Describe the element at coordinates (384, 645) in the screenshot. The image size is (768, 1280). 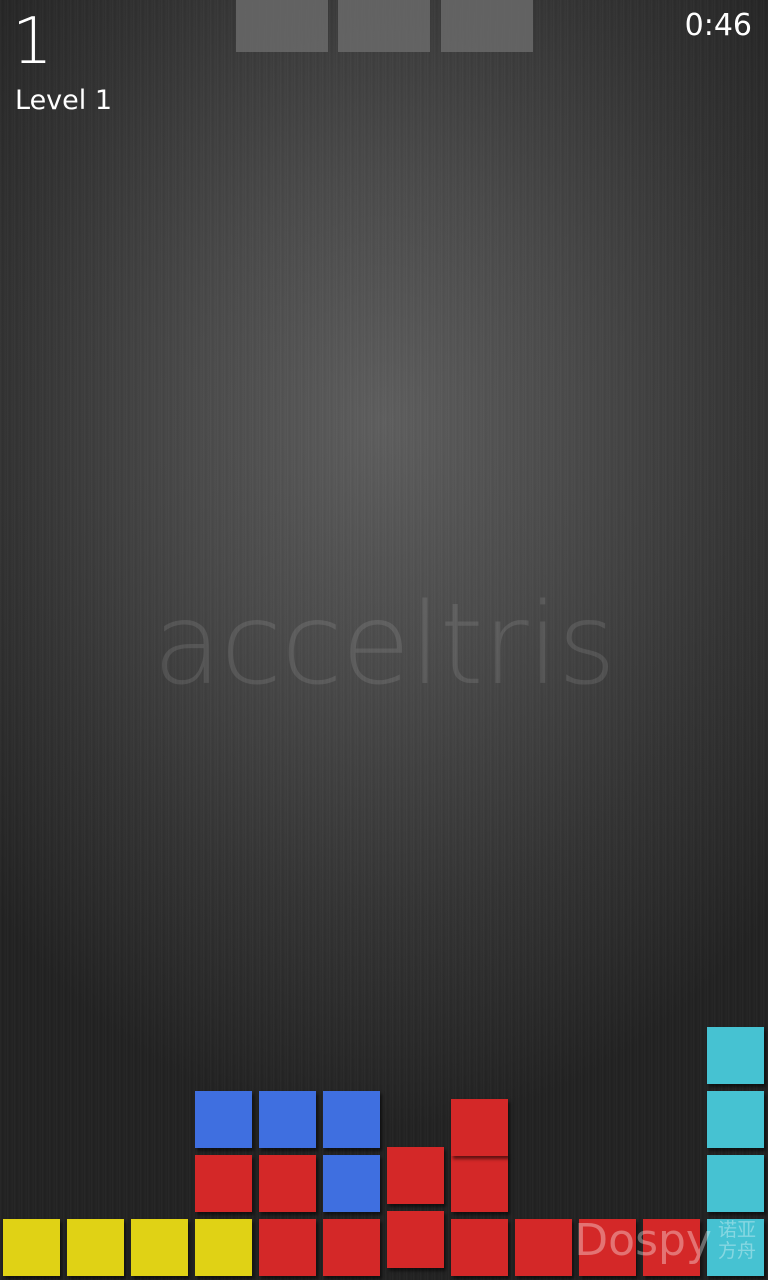
I see `game-logo-watermark: acceltris` at that location.